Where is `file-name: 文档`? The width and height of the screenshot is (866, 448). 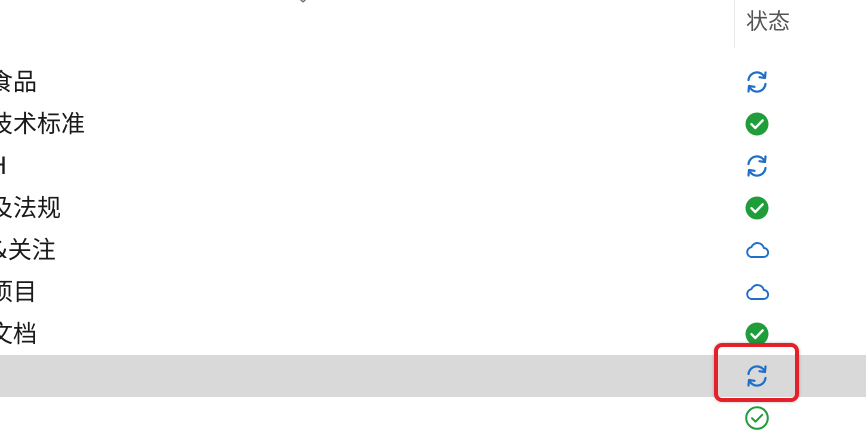 file-name: 文档 is located at coordinates (24, 334).